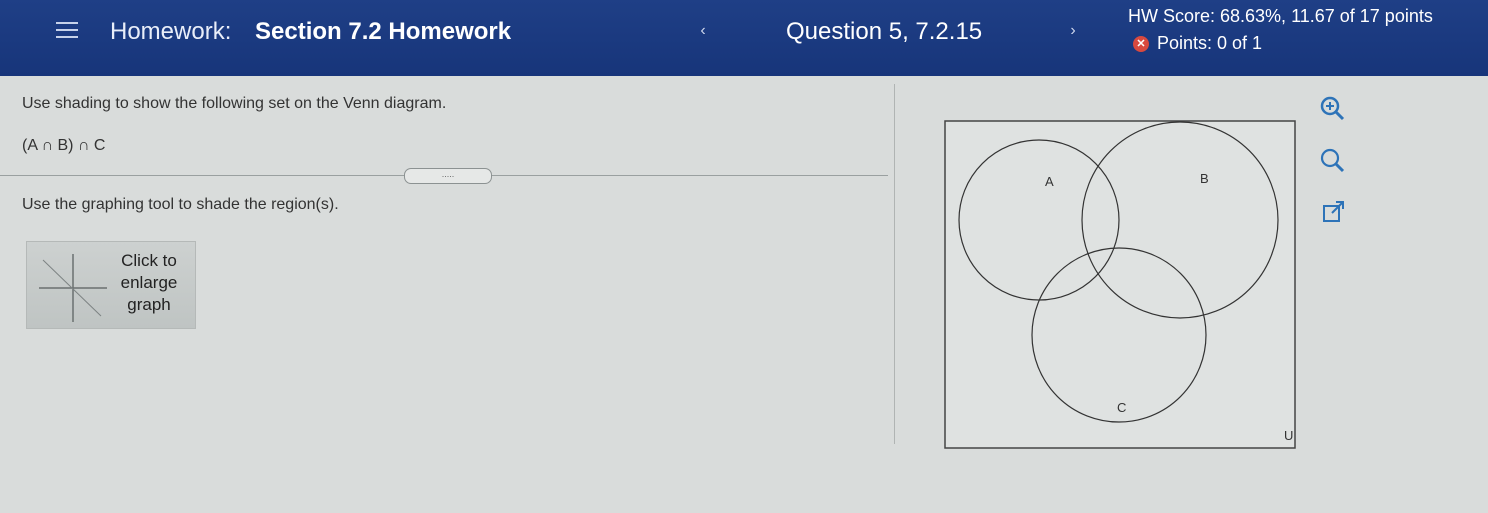  I want to click on label-a: A, so click(1049, 181).